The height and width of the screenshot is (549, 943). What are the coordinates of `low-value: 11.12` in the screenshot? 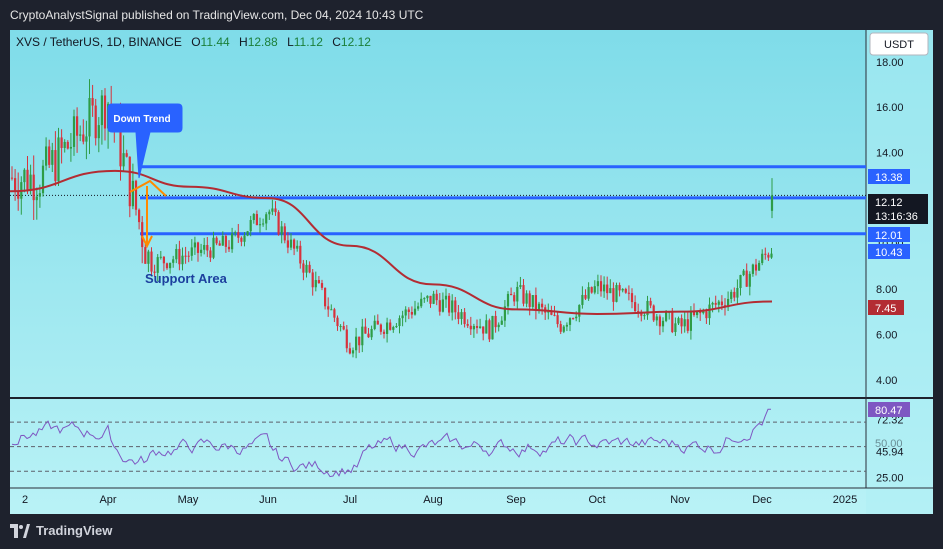 It's located at (308, 42).